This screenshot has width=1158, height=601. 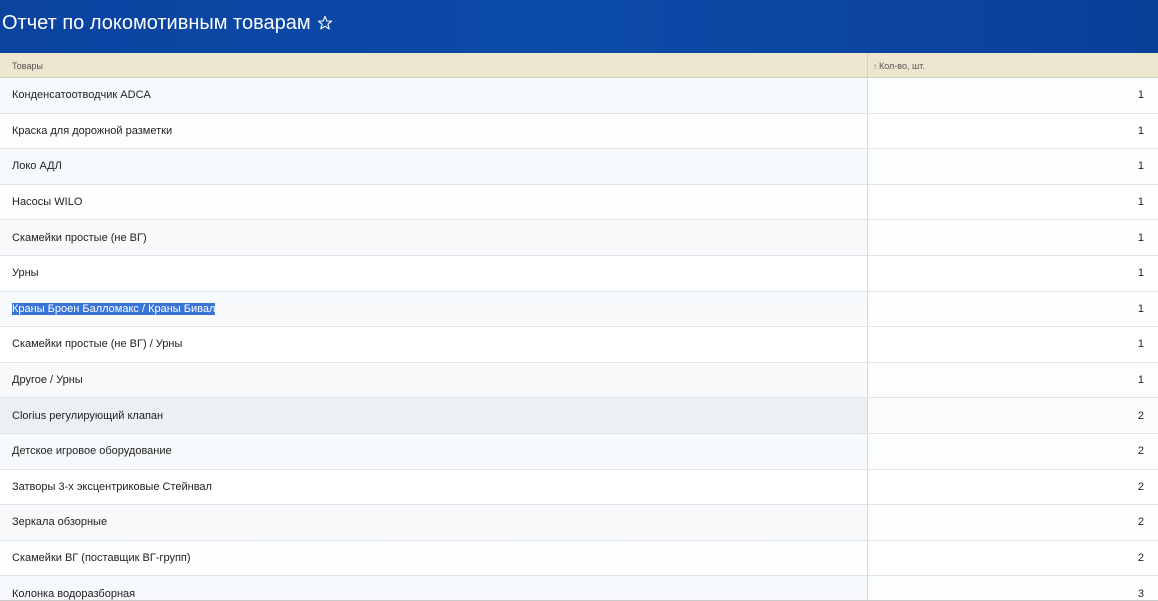 I want to click on sort-asc-icon: ↑, so click(x=875, y=66).